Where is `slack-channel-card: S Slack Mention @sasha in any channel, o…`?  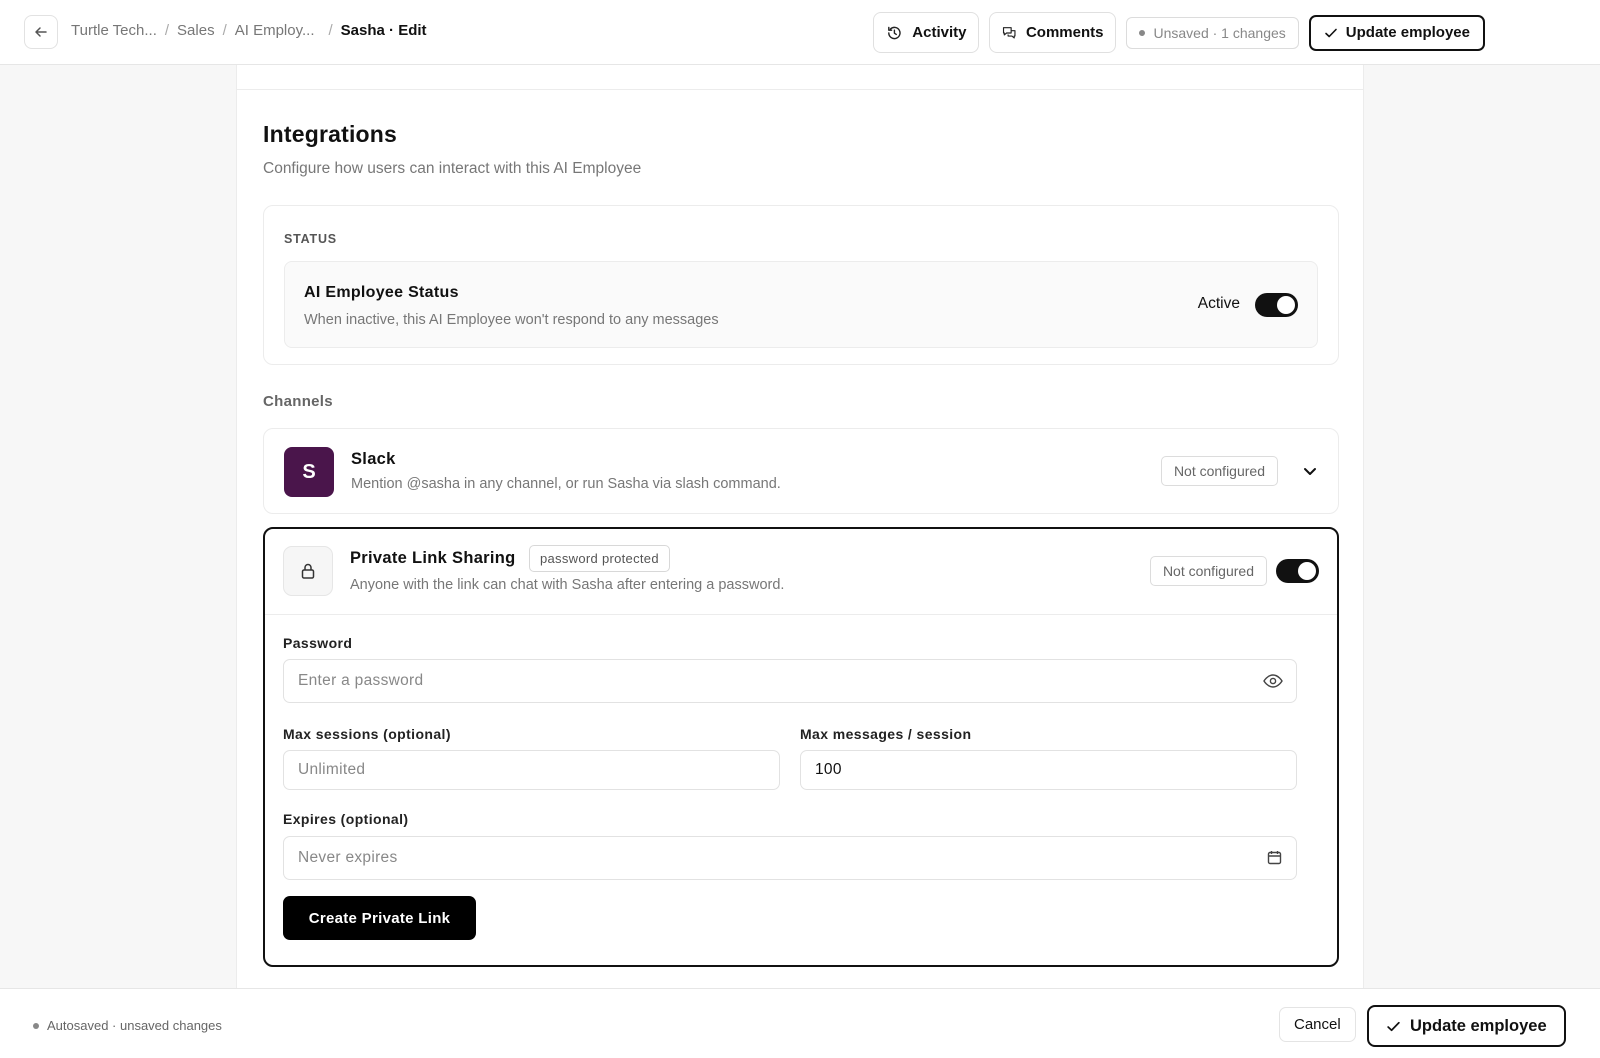
slack-channel-card: S Slack Mention @sasha in any channel, o… is located at coordinates (801, 471).